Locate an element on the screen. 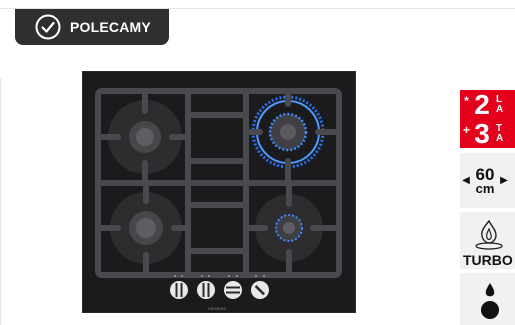 Image resolution: width=515 pixels, height=325 pixels. warranty-row: * 2 L A is located at coordinates (484, 105).